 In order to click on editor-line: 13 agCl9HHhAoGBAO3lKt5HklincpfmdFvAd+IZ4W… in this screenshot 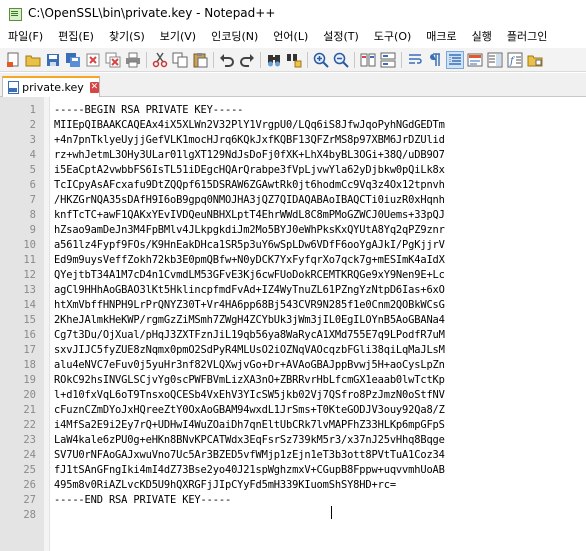, I will do `click(293, 290)`.